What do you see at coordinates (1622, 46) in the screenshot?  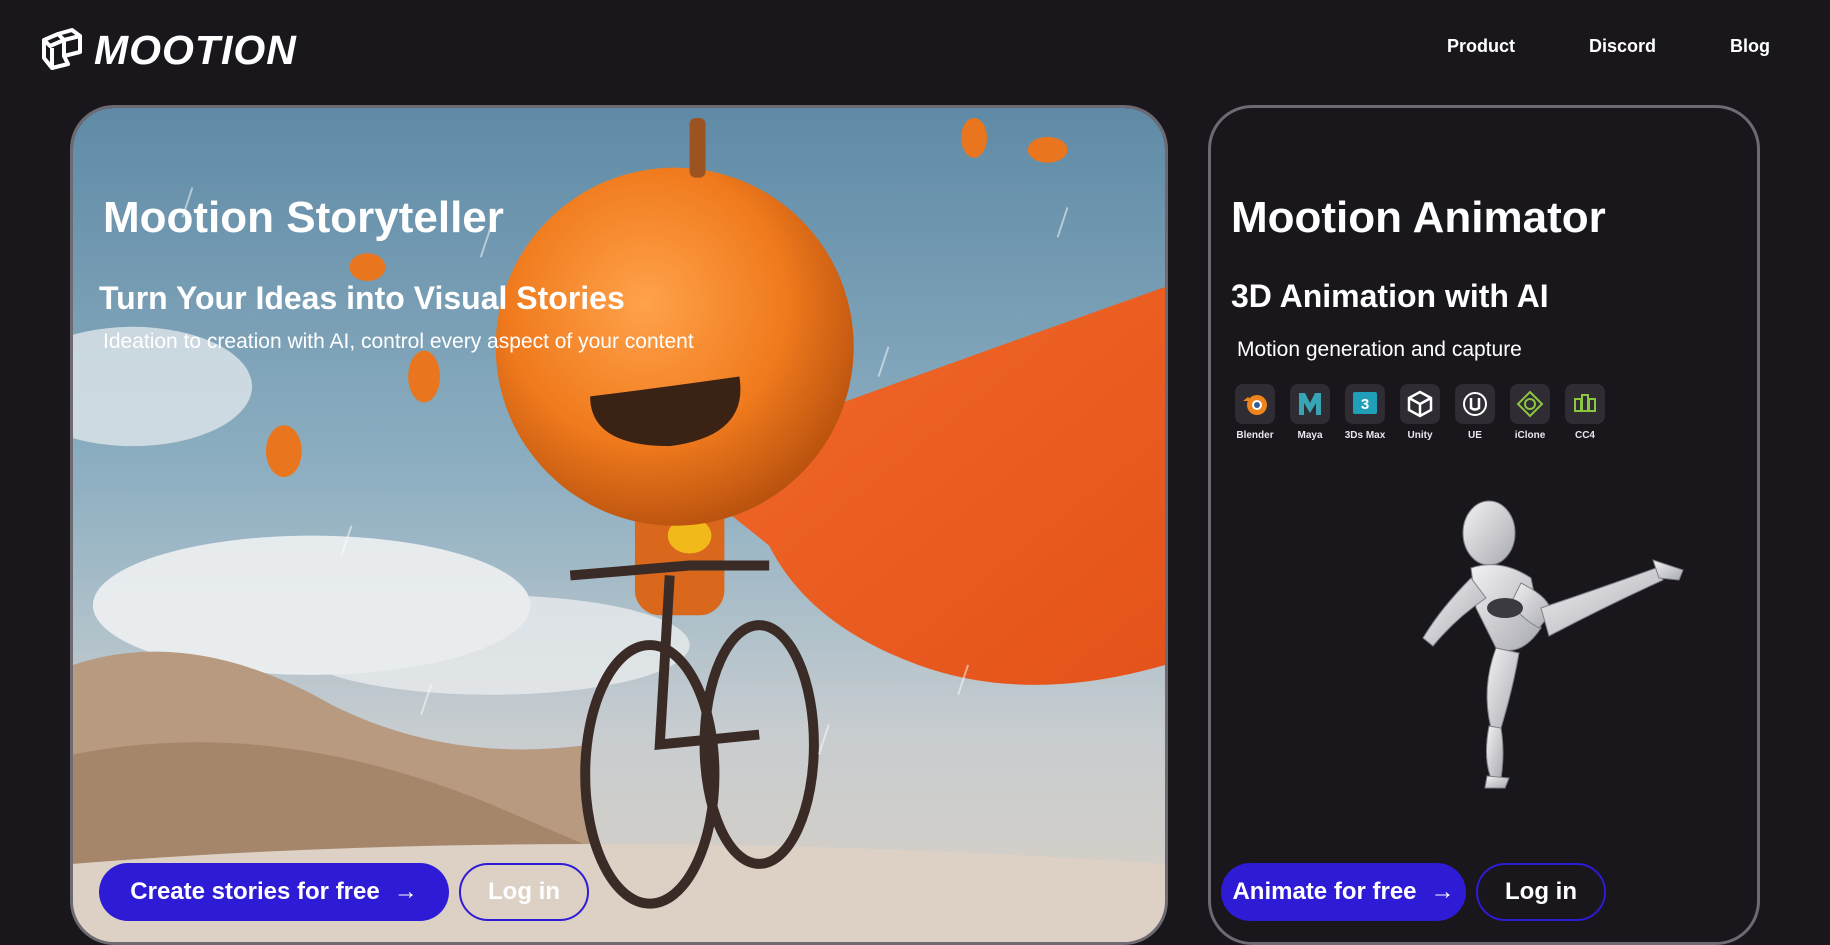 I see `nav-discord-link: Discord` at bounding box center [1622, 46].